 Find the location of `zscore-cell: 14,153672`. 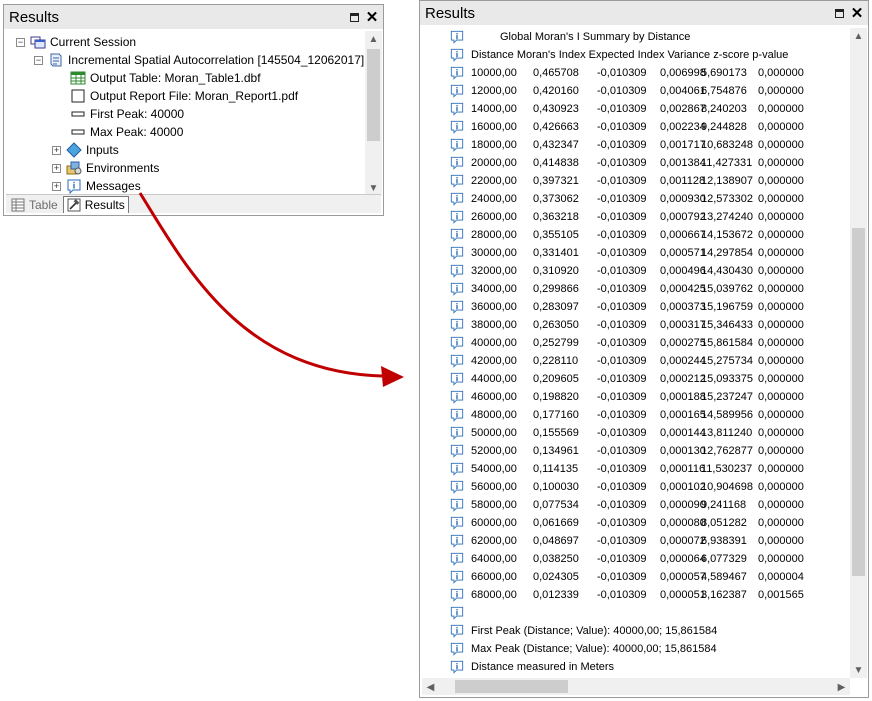

zscore-cell: 14,153672 is located at coordinates (727, 235).